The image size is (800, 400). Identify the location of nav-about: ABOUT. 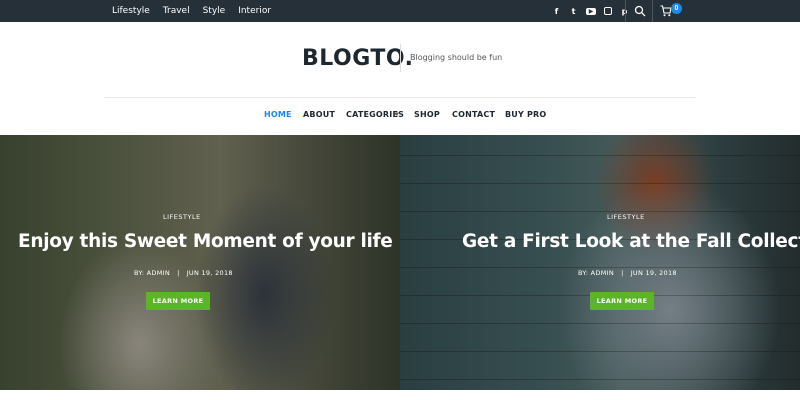
(319, 114).